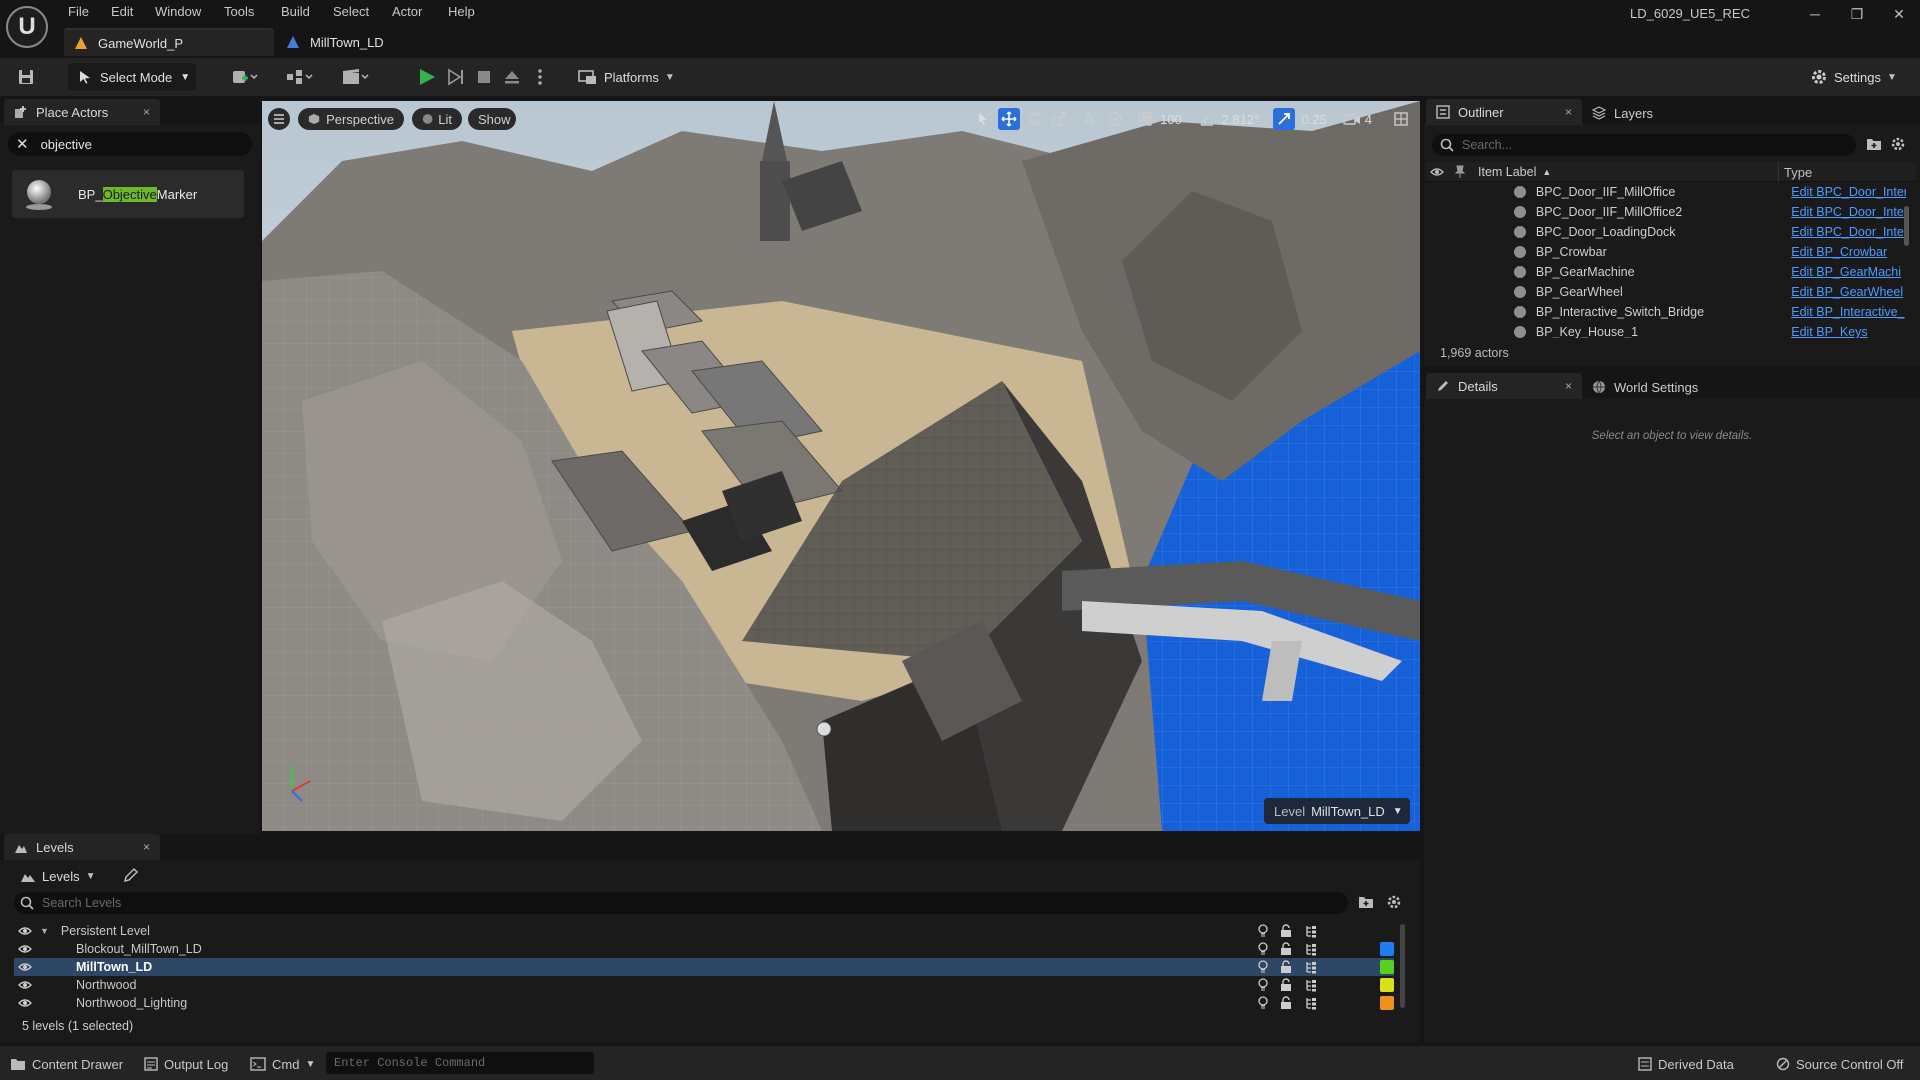  Describe the element at coordinates (353, 42) in the screenshot. I see `tab-milltown: MillTown_LD` at that location.